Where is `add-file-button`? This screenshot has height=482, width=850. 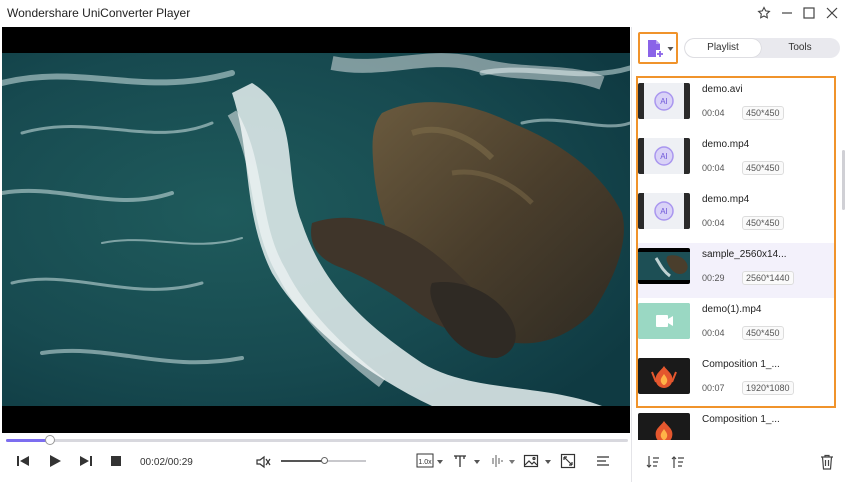
add-file-button is located at coordinates (658, 48).